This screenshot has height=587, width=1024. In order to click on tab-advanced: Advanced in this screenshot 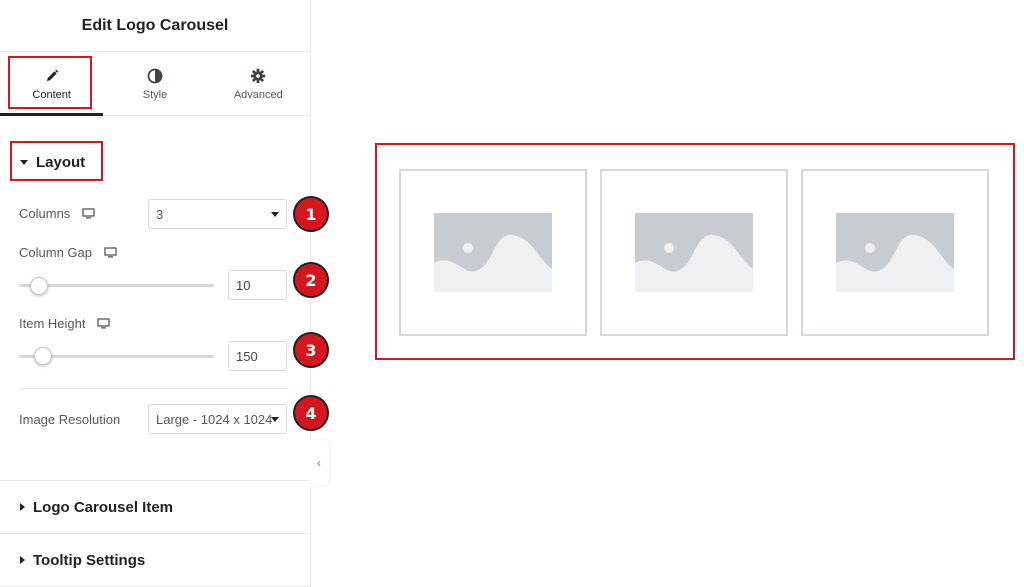, I will do `click(258, 83)`.